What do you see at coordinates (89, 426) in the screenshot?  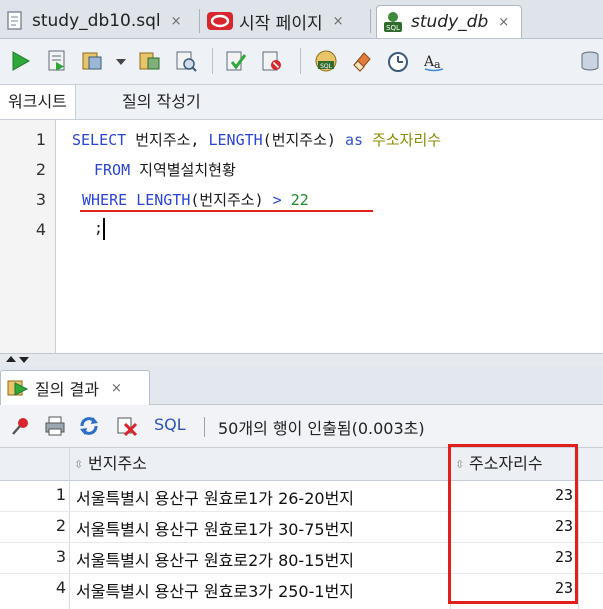 I see `refresh-icon` at bounding box center [89, 426].